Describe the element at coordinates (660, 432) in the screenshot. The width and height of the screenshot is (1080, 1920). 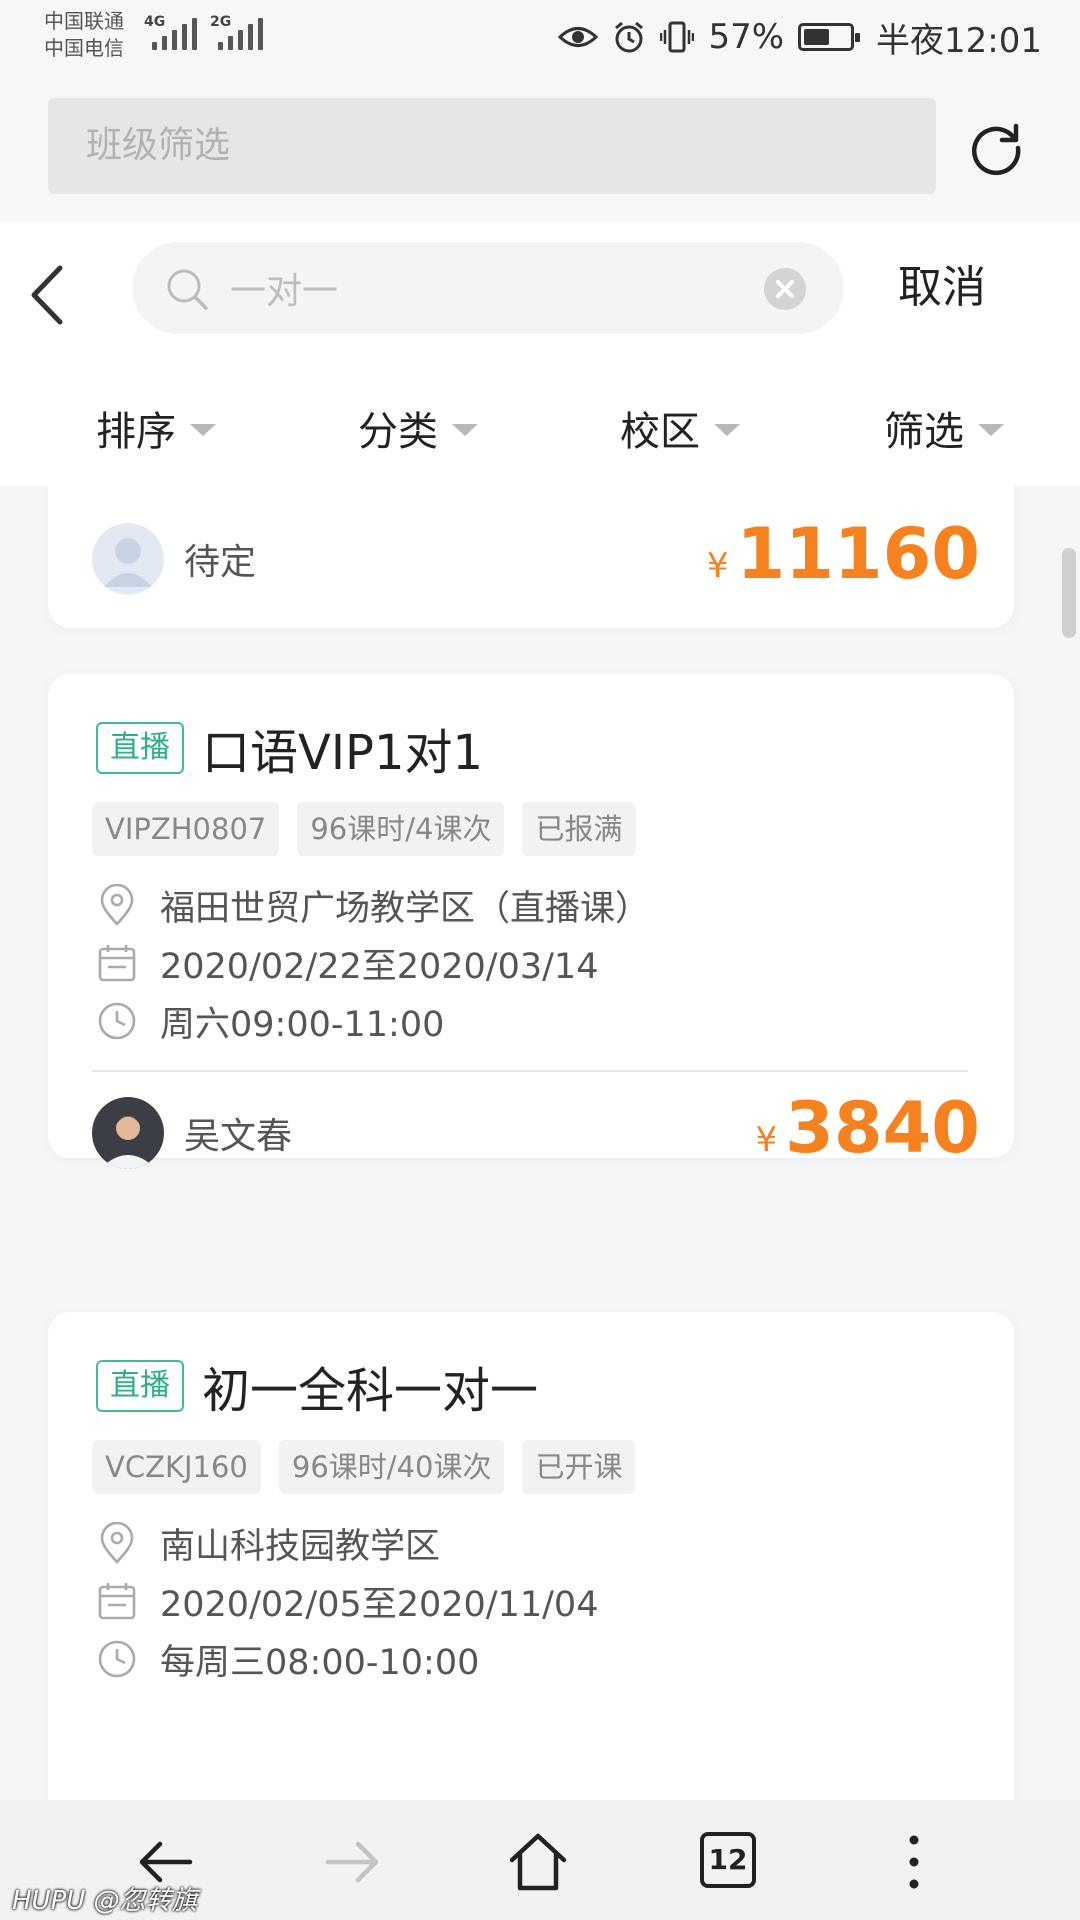
I see `filter-label: 校区` at that location.